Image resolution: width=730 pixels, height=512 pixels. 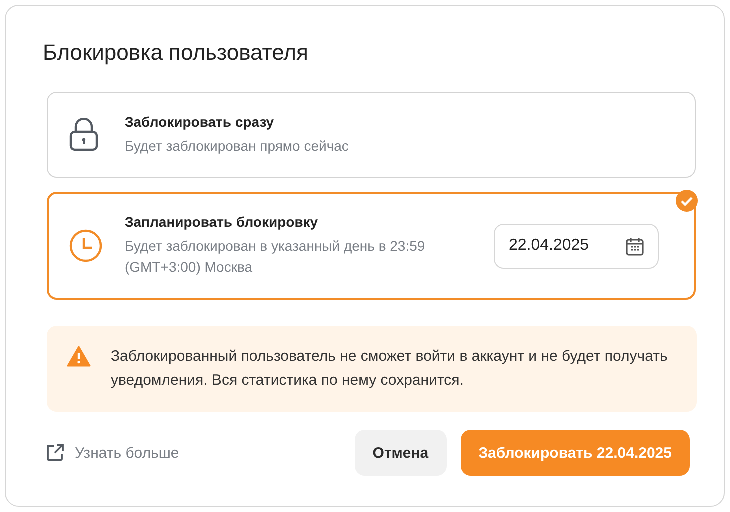 I want to click on option-description: Будет заблокирован в указанный день в 23:59 (GMT+3:00) Москва, so click(x=275, y=257).